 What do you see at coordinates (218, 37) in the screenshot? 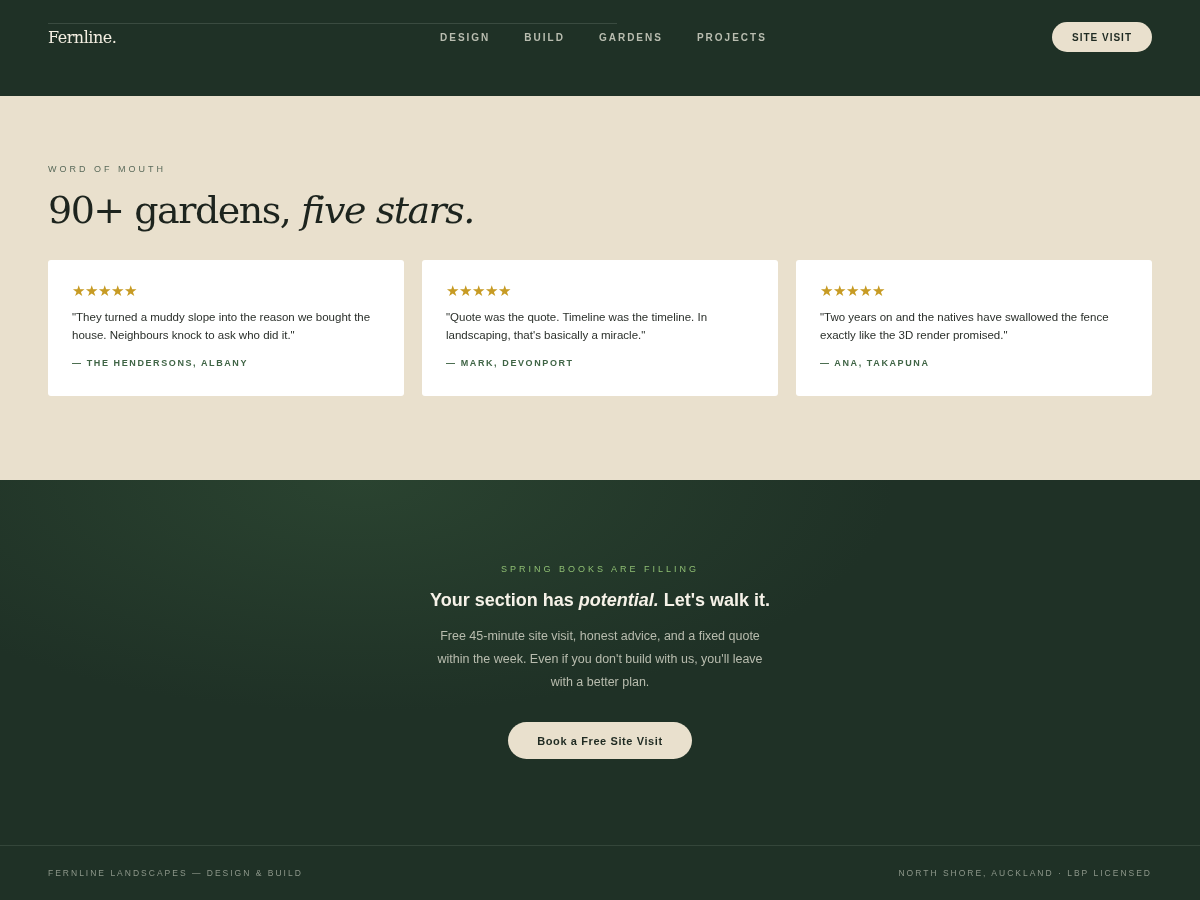
I see `logo: Fernline.` at bounding box center [218, 37].